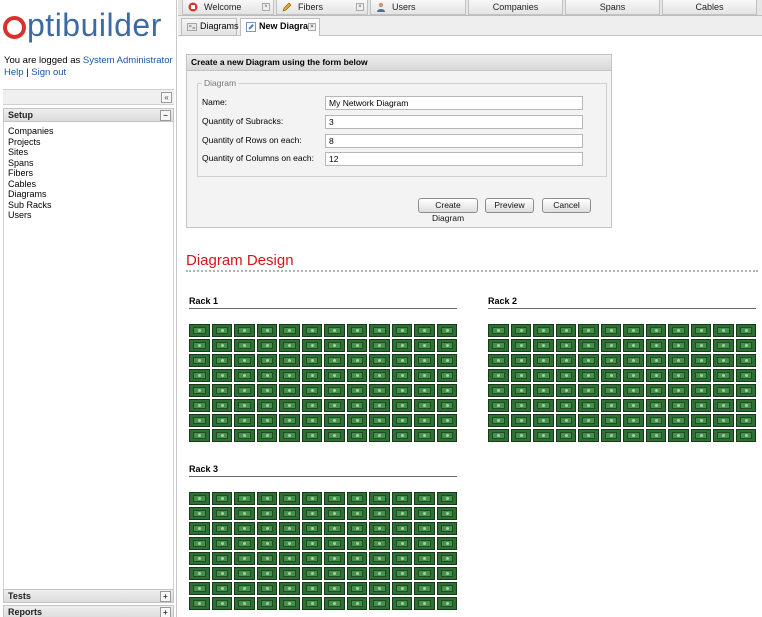 The width and height of the screenshot is (762, 617). I want to click on tab-spans: Spans, so click(612, 7).